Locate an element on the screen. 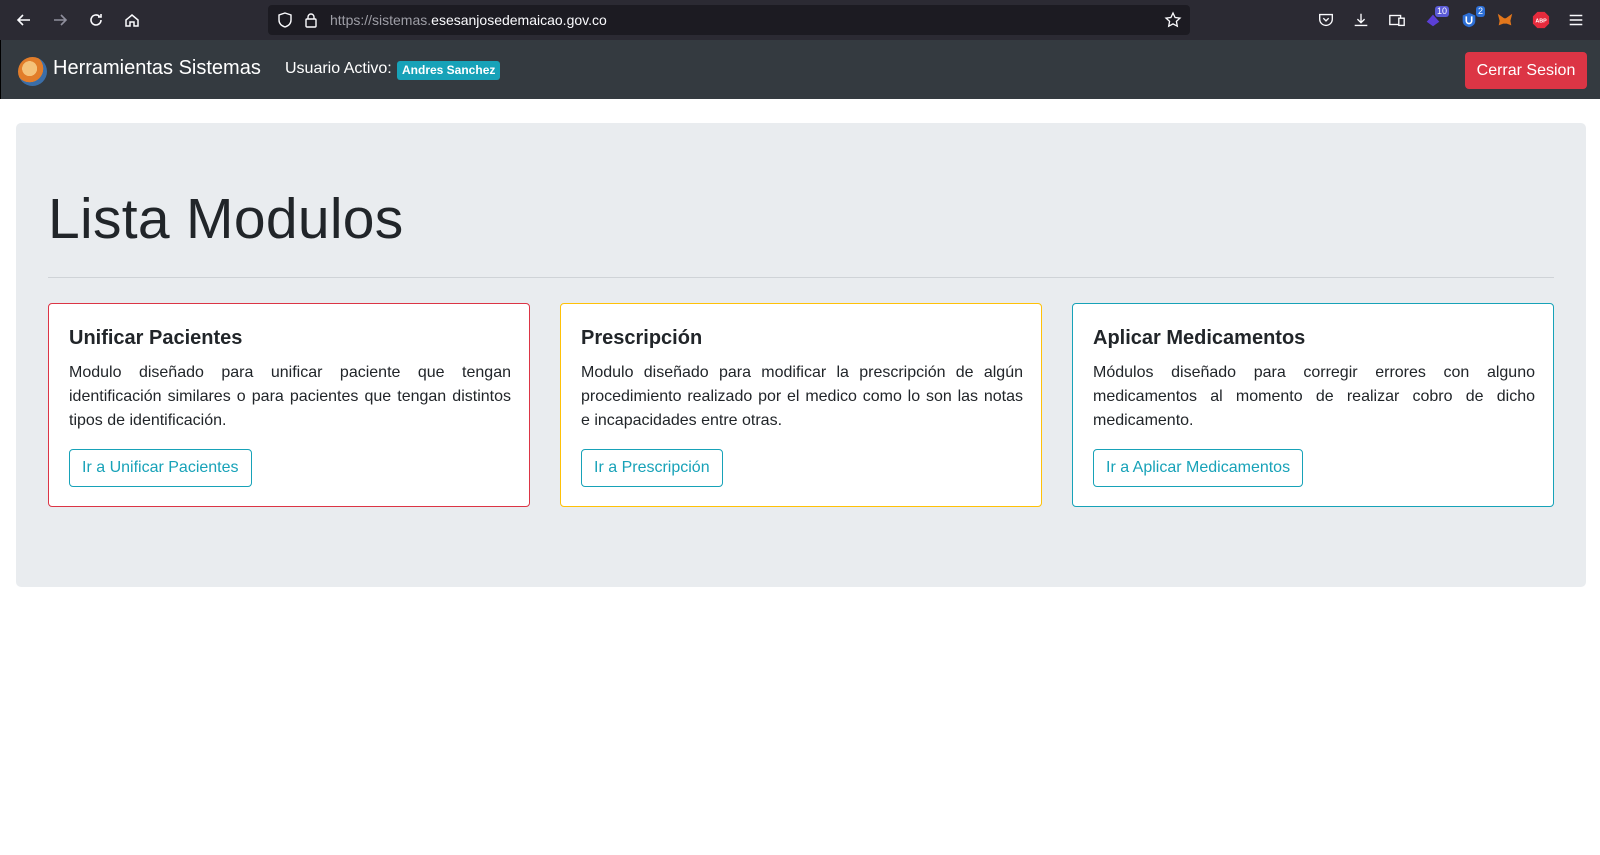 The height and width of the screenshot is (855, 1600). card-title: Aplicar Medicamentos is located at coordinates (1199, 338).